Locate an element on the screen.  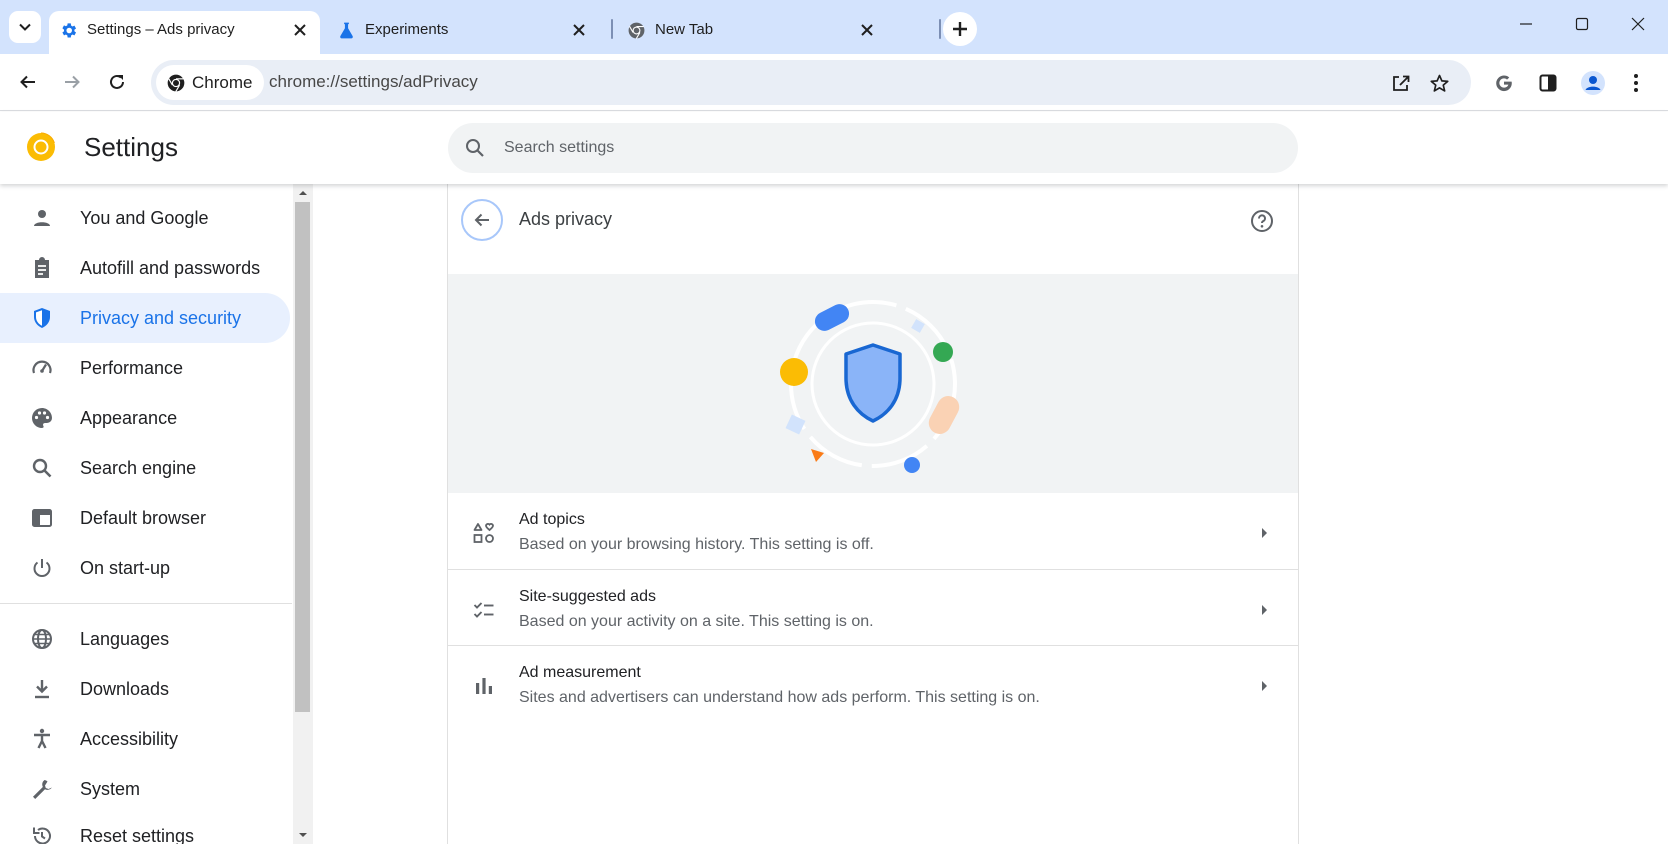
reload-button is located at coordinates (117, 82).